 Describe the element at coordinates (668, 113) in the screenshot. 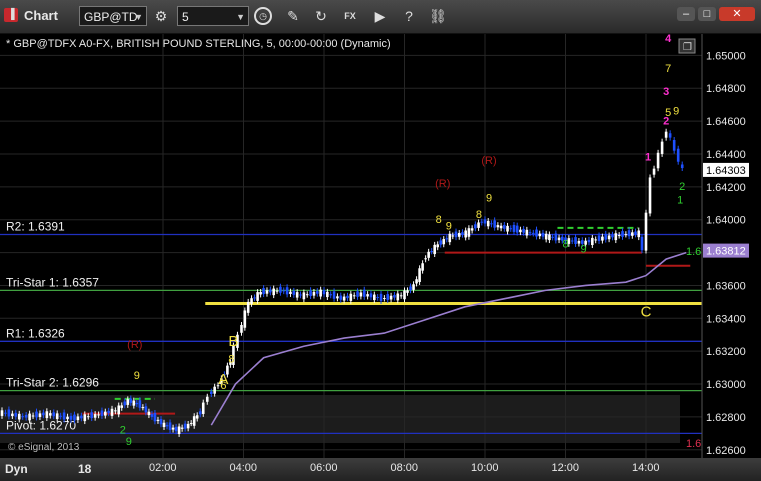

I see `setup-number: 5` at that location.